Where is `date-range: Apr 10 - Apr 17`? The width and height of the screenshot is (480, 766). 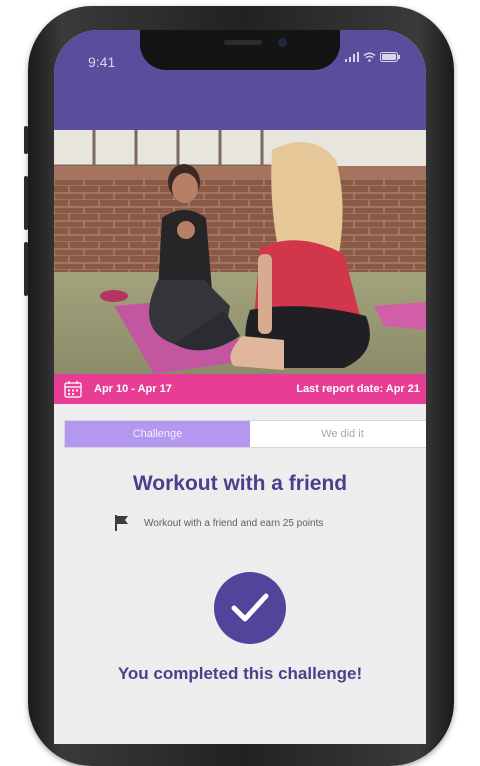
date-range: Apr 10 - Apr 17 is located at coordinates (133, 389).